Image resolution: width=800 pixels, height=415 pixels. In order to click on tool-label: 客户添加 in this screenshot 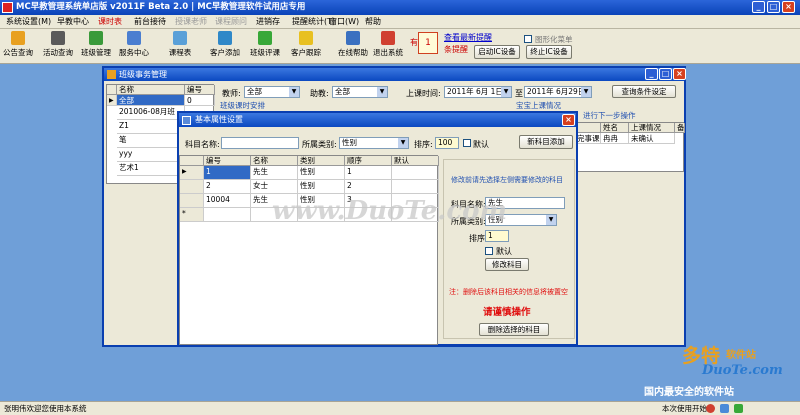, I will do `click(225, 52)`.